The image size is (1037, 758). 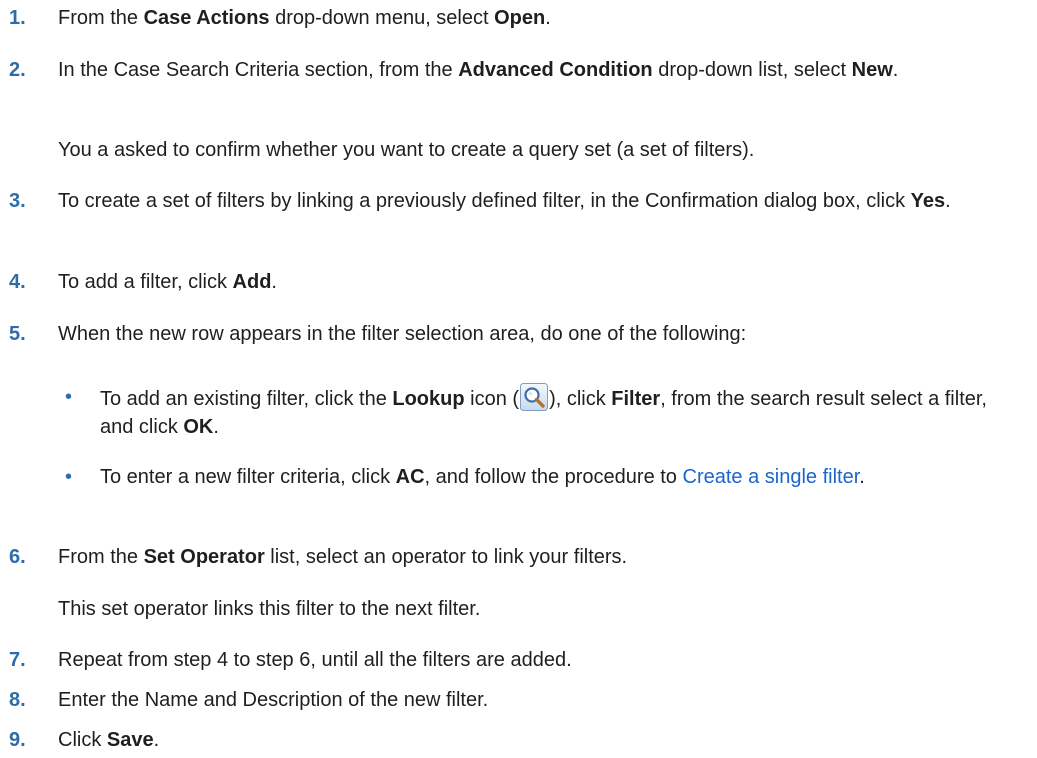 I want to click on step-number: 5., so click(x=17, y=334).